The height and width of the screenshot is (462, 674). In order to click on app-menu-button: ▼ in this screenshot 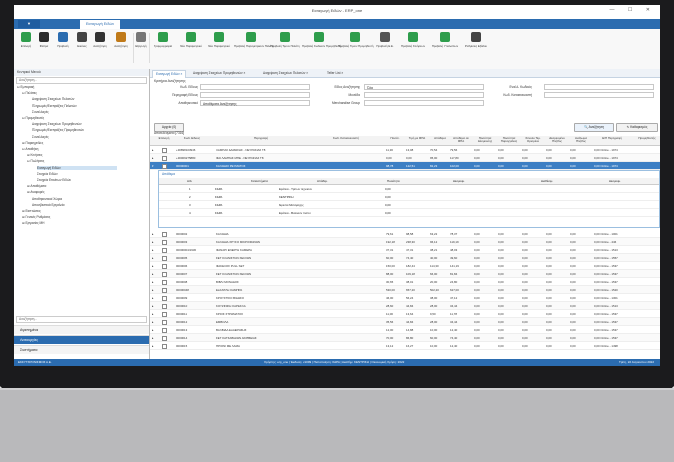, I will do `click(29, 24)`.